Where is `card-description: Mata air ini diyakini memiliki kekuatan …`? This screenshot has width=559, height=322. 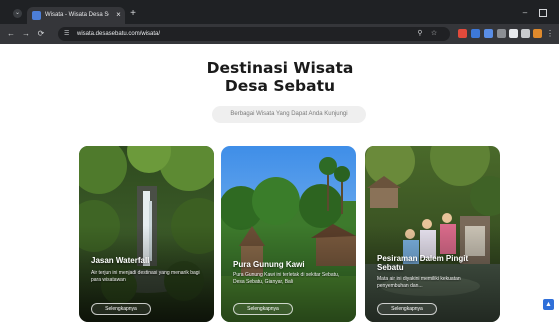 card-description: Mata air ini diyakini memiliki kekuatan … is located at coordinates (419, 282).